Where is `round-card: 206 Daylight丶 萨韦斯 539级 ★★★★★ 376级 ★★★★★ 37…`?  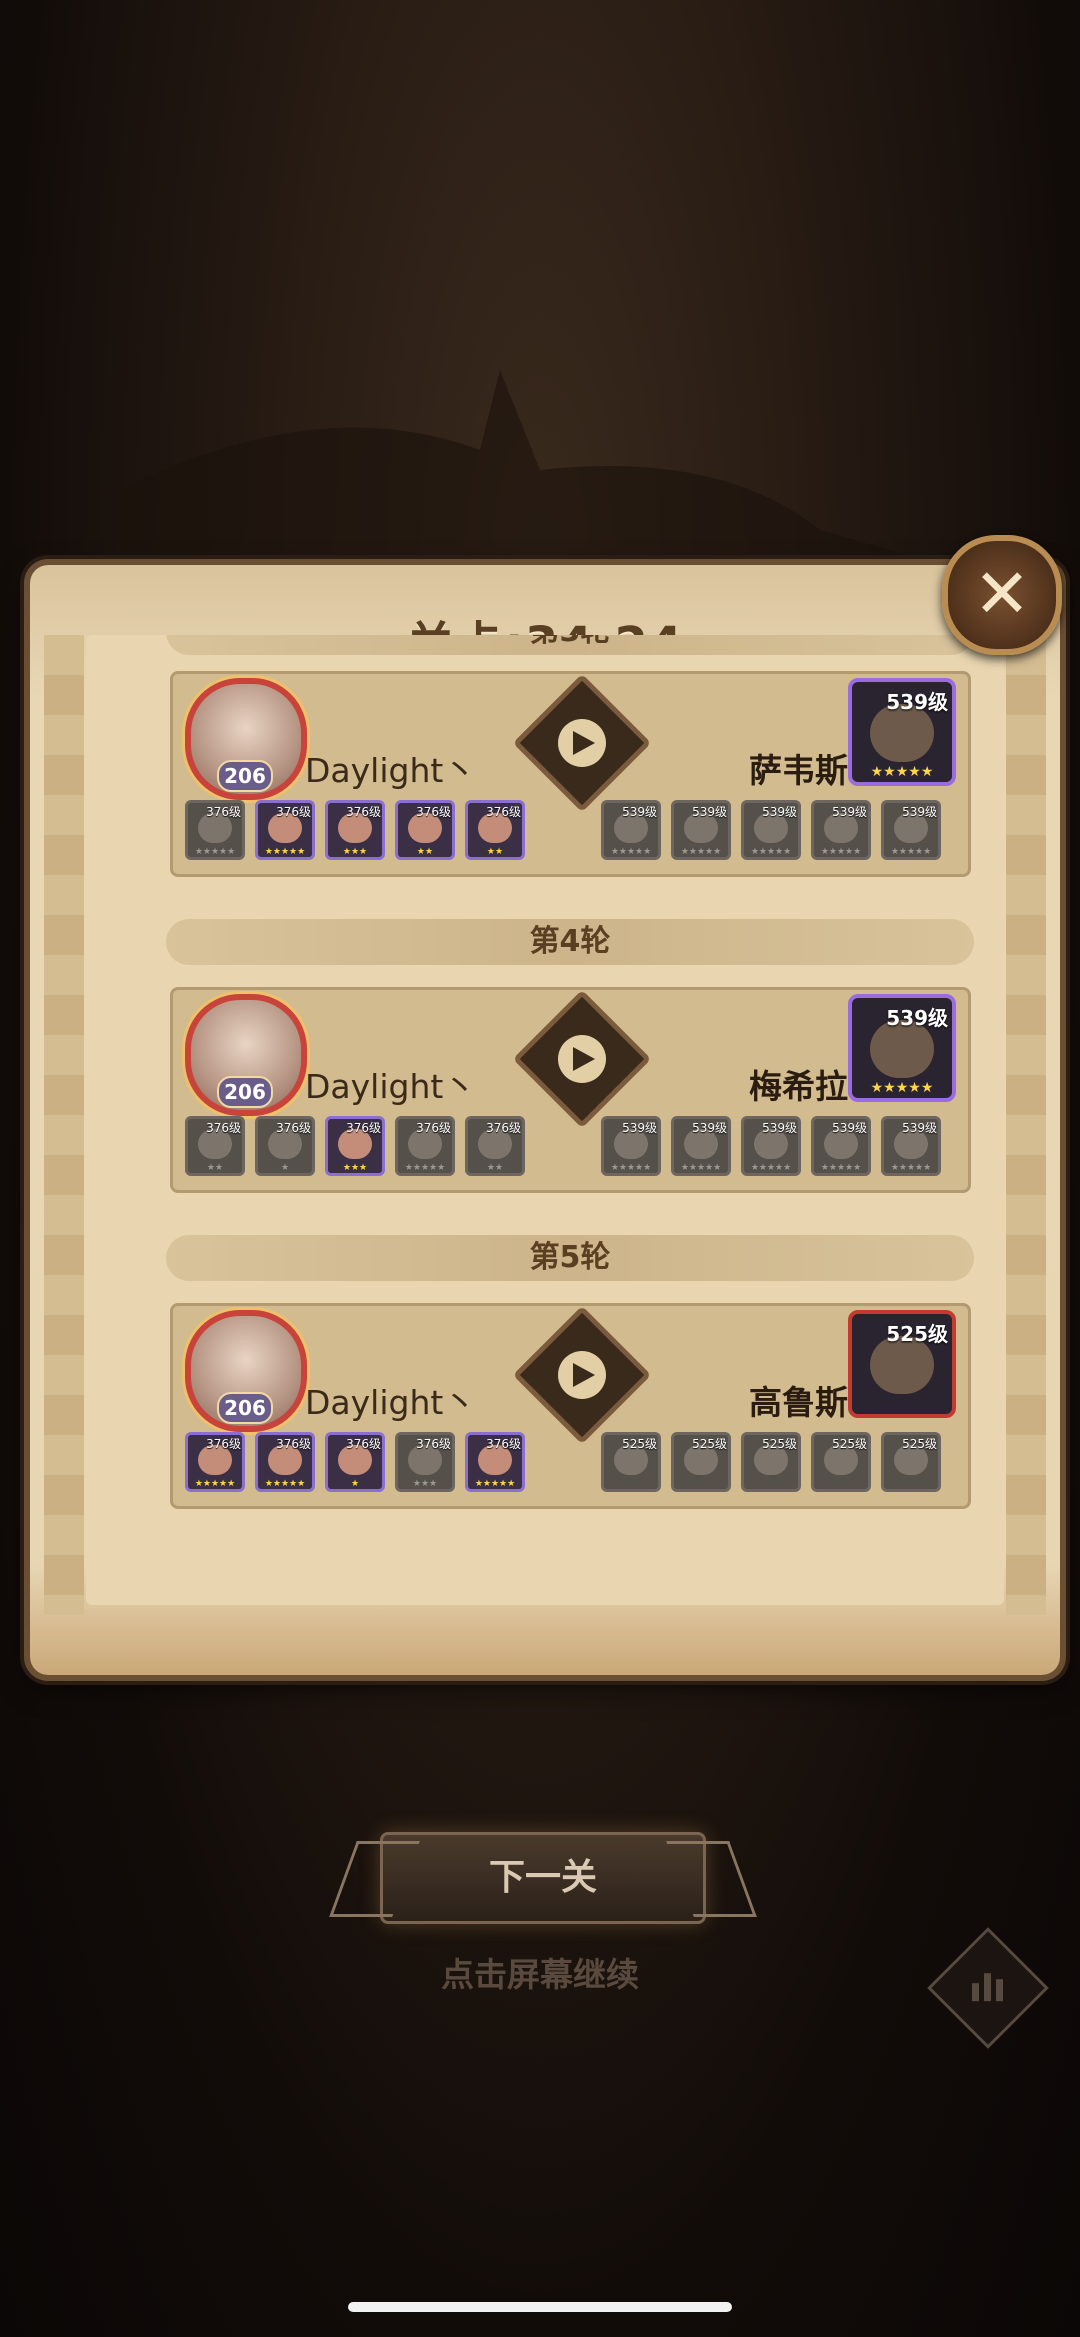 round-card: 206 Daylight丶 萨韦斯 539级 ★★★★★ 376级 ★★★★★ 37… is located at coordinates (570, 774).